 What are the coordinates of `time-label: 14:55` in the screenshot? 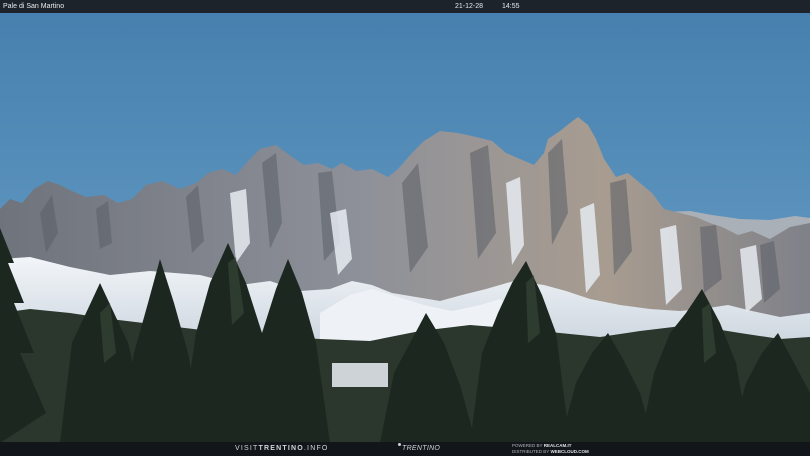 It's located at (511, 6).